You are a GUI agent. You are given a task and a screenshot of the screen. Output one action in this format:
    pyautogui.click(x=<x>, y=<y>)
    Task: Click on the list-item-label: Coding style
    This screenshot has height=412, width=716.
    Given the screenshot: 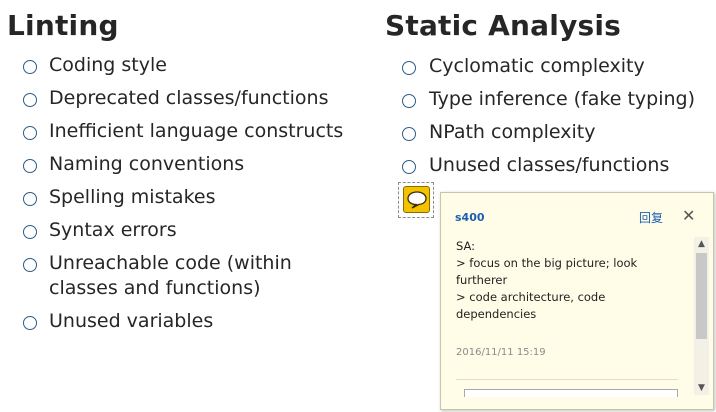 What is the action you would take?
    pyautogui.click(x=108, y=65)
    